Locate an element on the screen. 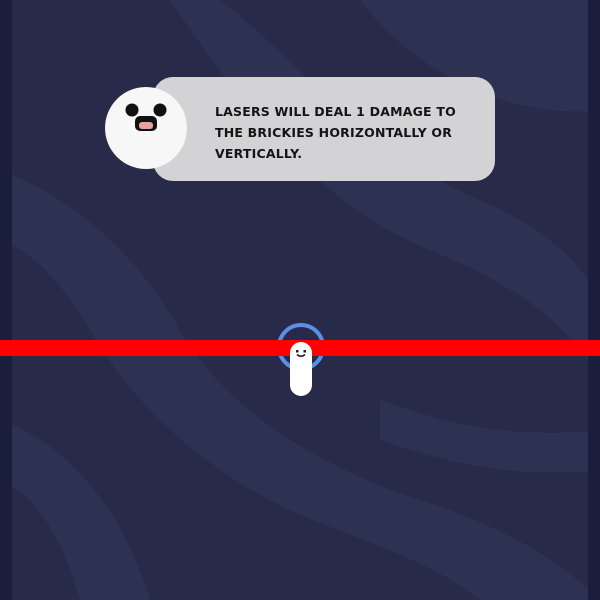 This screenshot has height=600, width=600. left-wall is located at coordinates (6, 300).